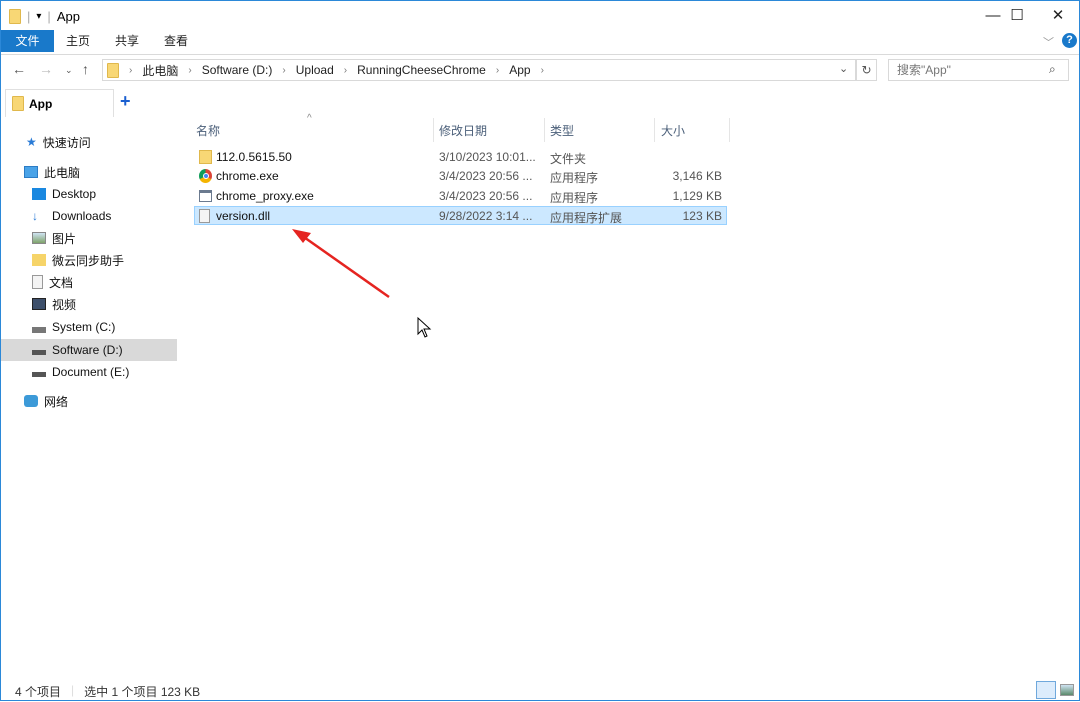 Image resolution: width=1080 pixels, height=702 pixels. I want to click on mouse-cursor-icon, so click(424, 327).